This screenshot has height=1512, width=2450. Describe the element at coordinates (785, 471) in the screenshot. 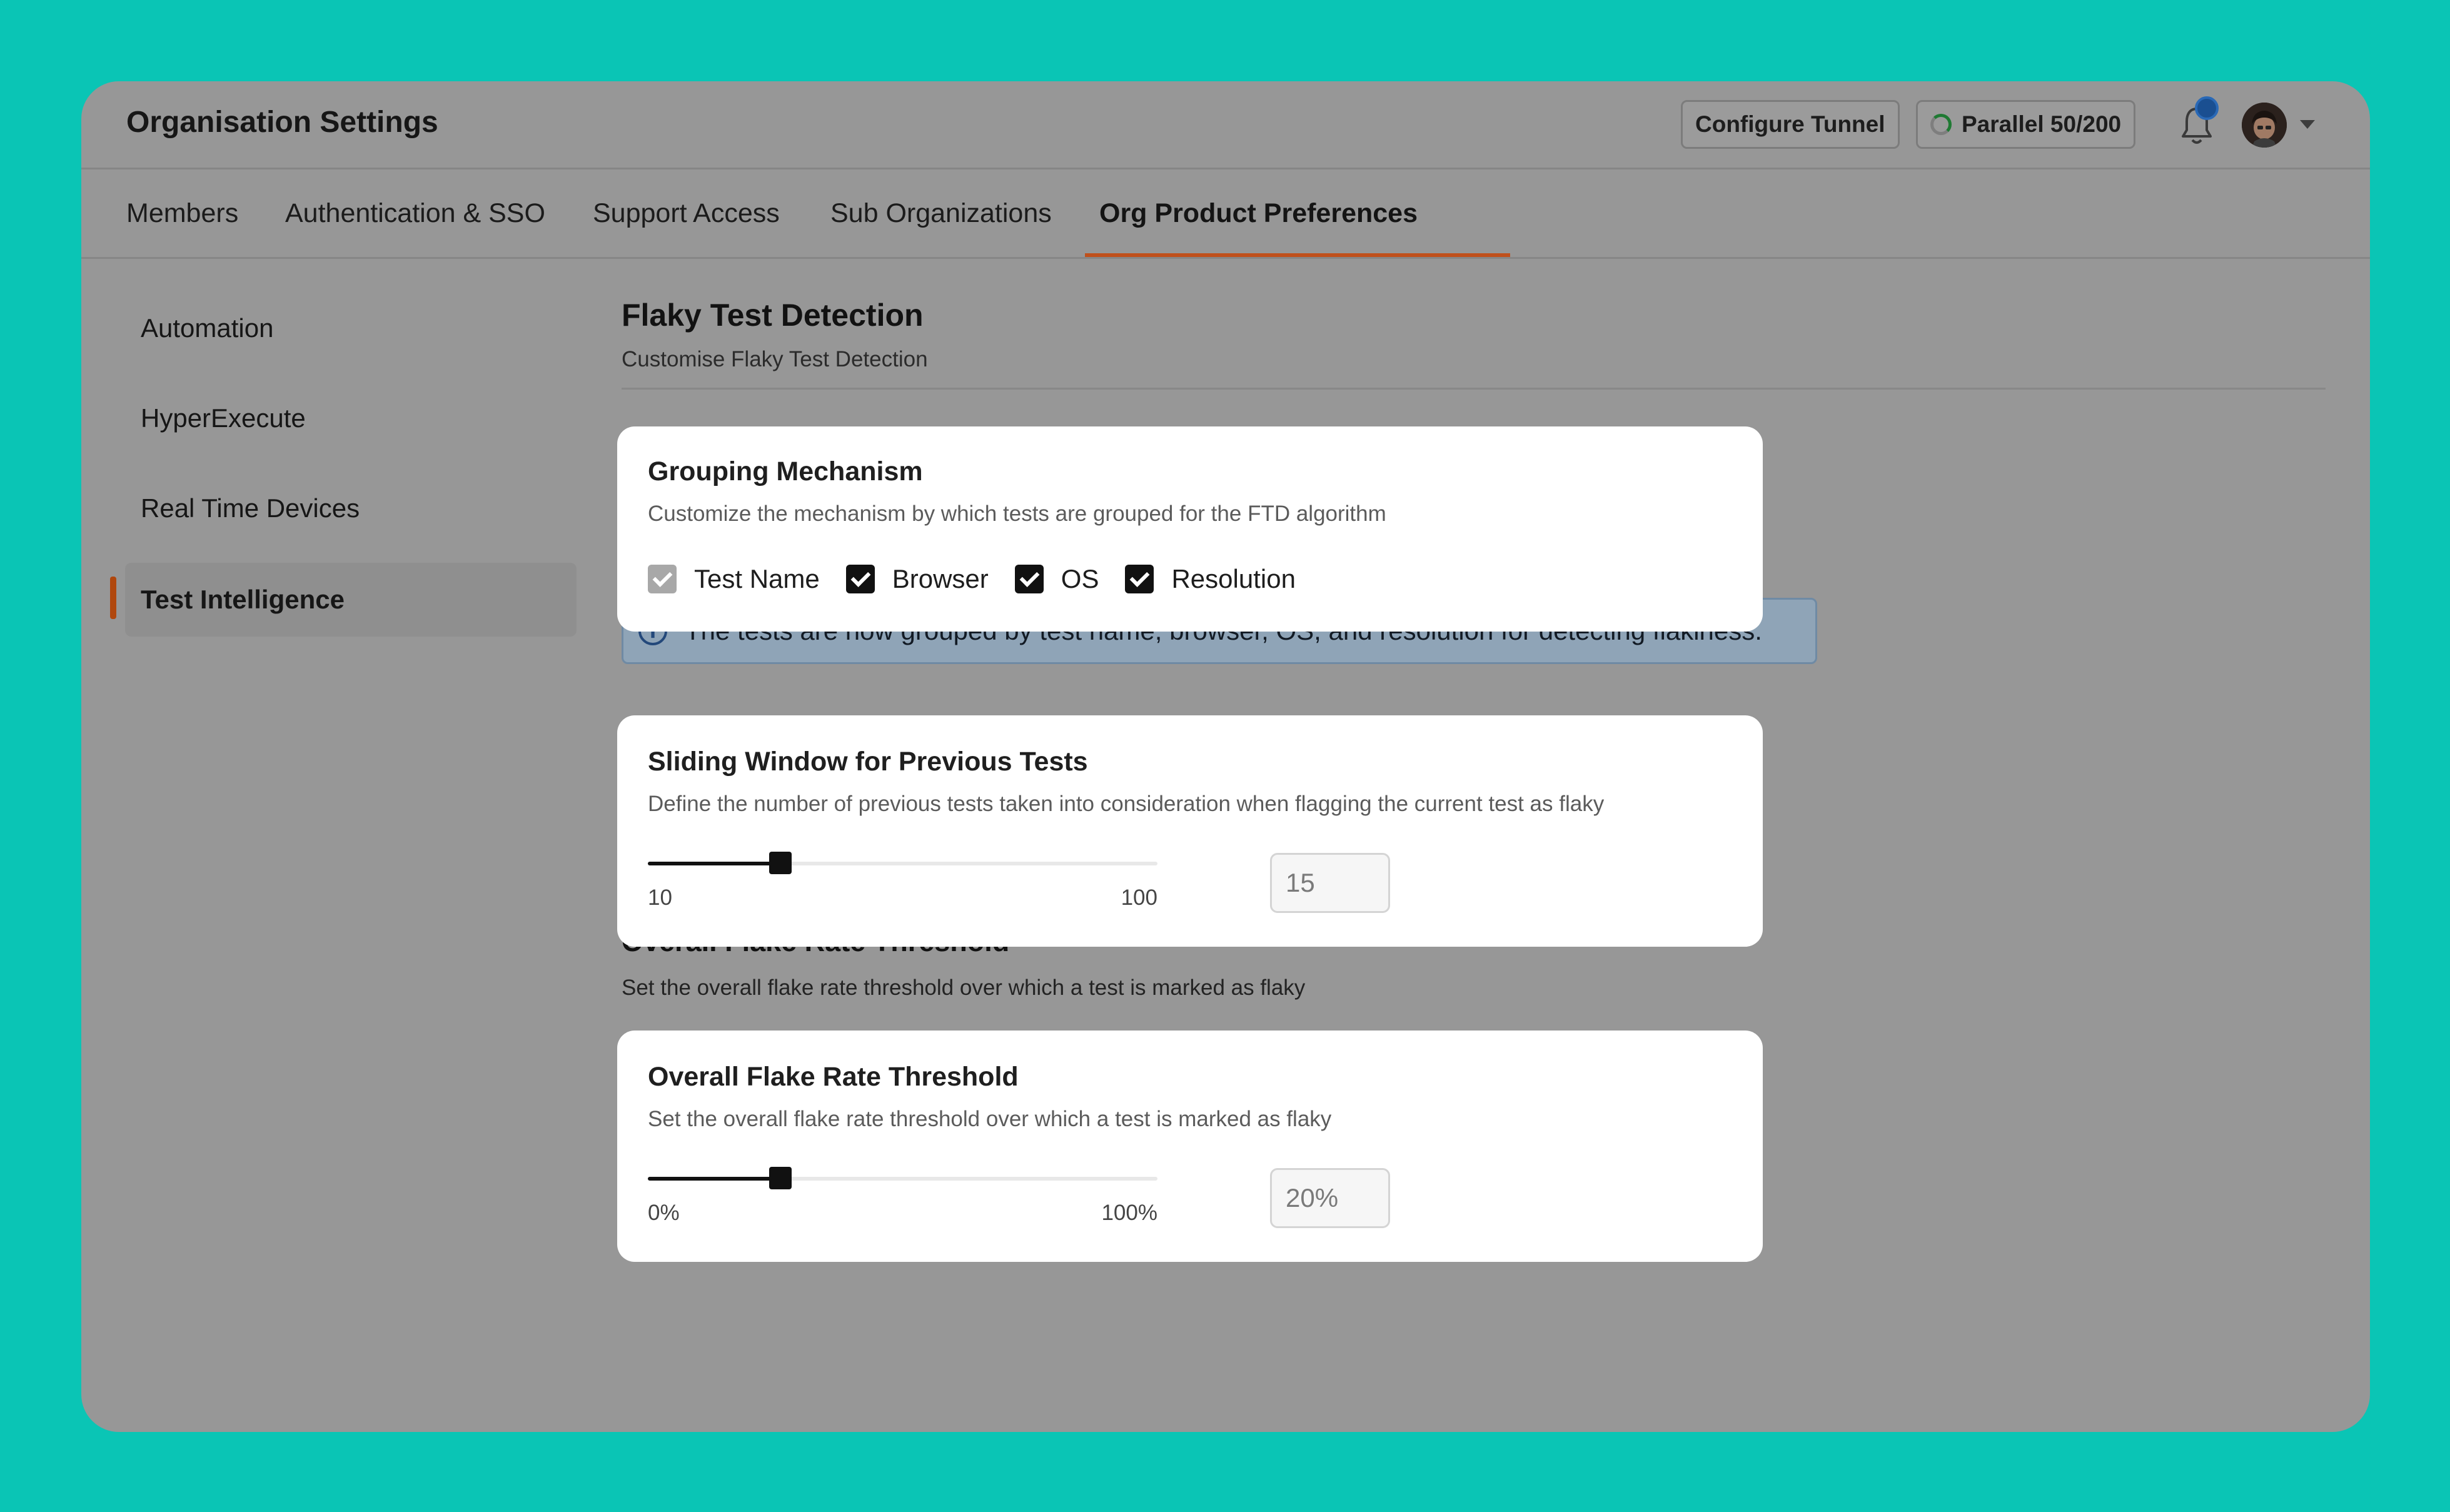

I see `grouping-title: Grouping Mechanism` at that location.